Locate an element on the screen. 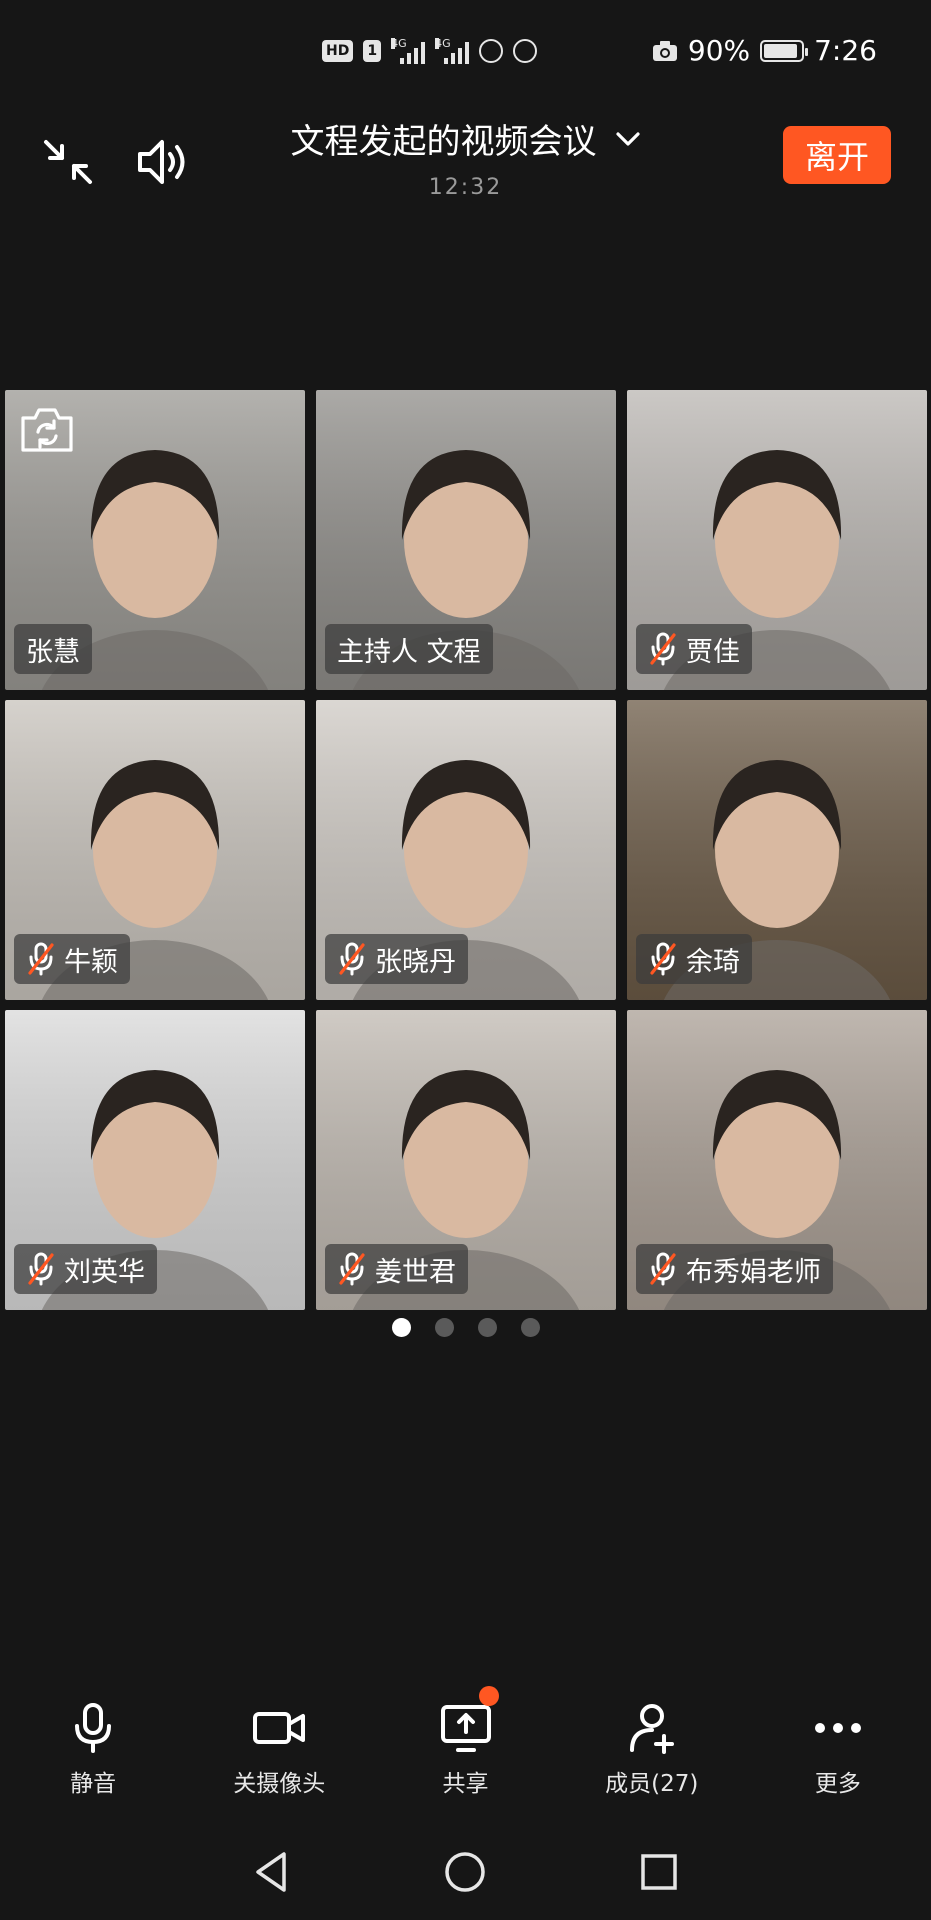  camera-label: 关摄像头 is located at coordinates (279, 1784).